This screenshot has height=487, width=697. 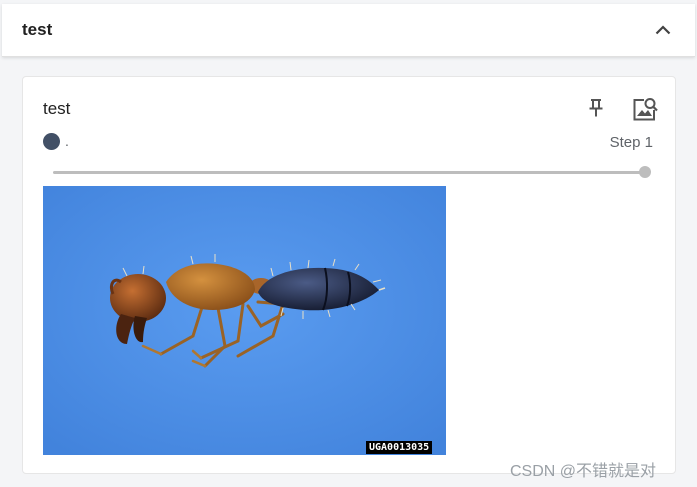 I want to click on chevron-up-icon, so click(x=663, y=30).